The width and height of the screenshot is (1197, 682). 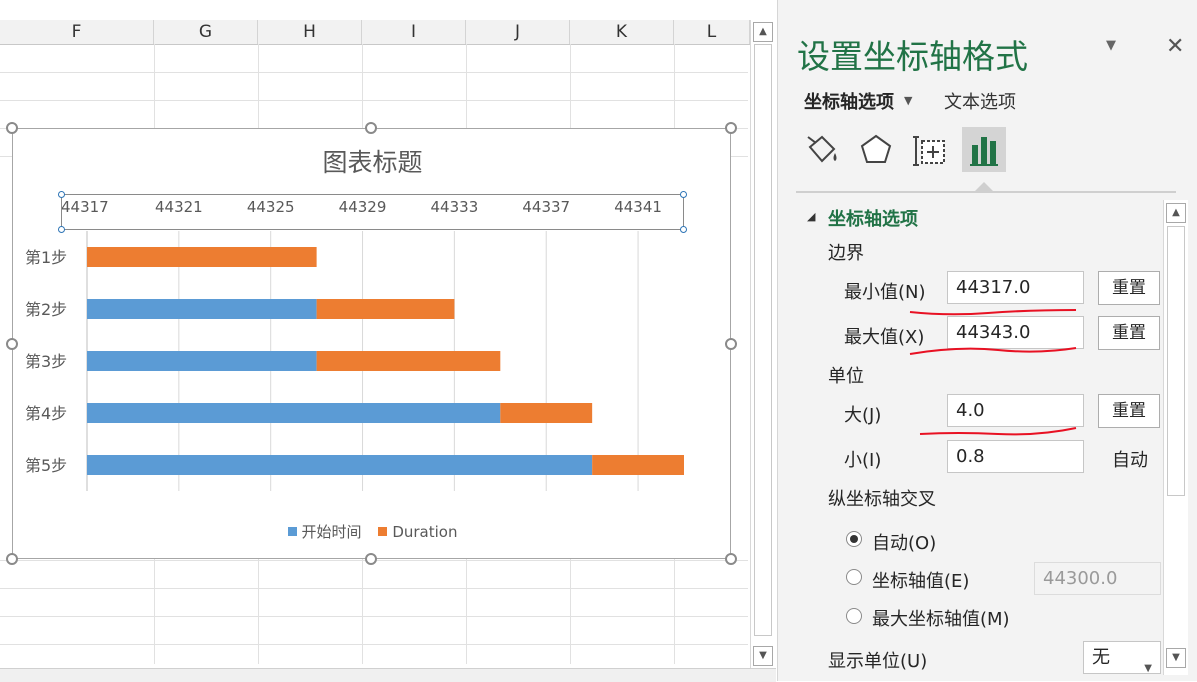 I want to click on chart-handle-br, so click(x=731, y=559).